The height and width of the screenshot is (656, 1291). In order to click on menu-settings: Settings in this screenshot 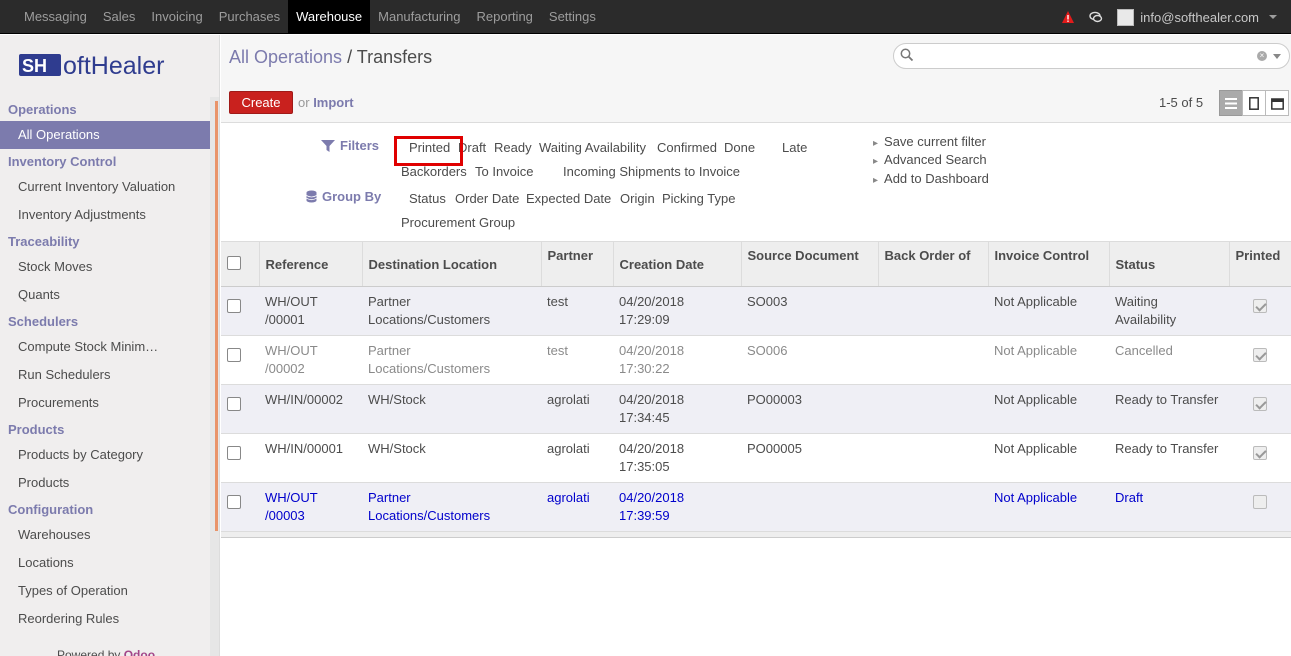, I will do `click(572, 17)`.